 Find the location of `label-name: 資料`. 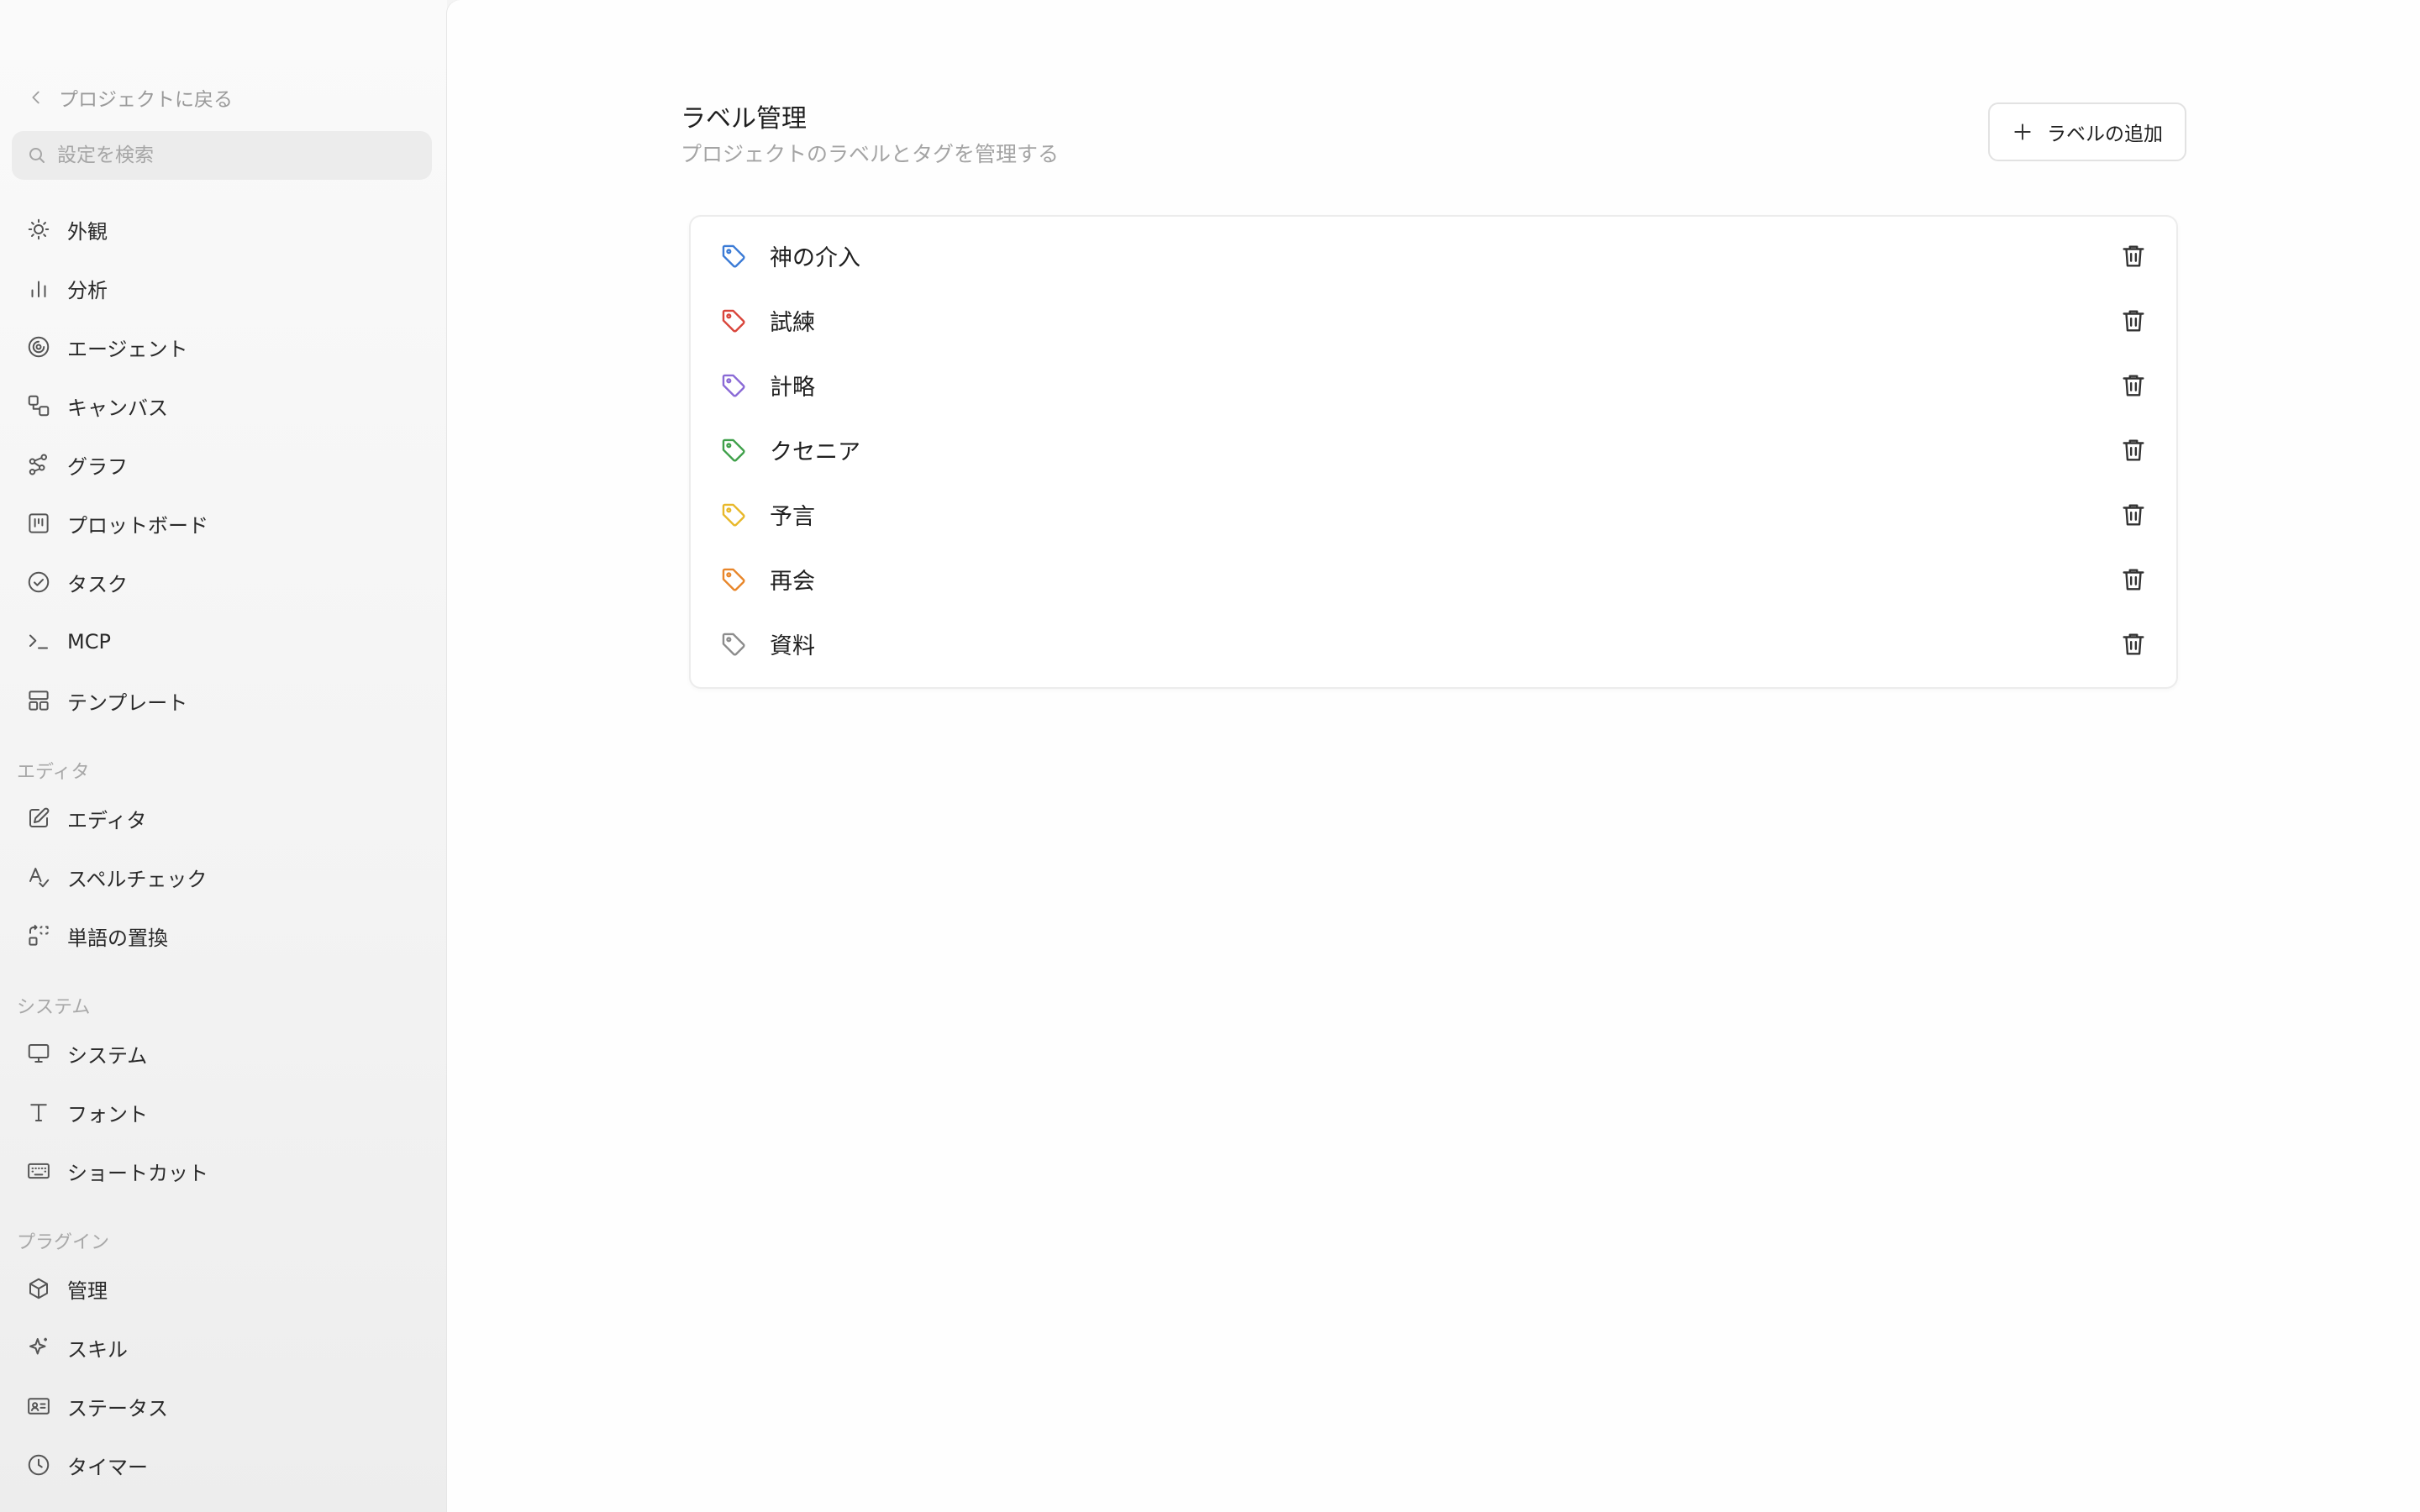

label-name: 資料 is located at coordinates (793, 646).